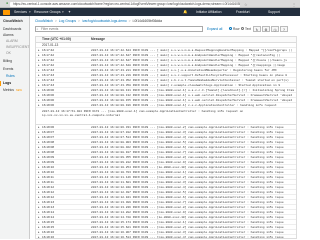 The width and height of the screenshot is (320, 240). I want to click on sidebar-title: CloudWatch, so click(13, 21).